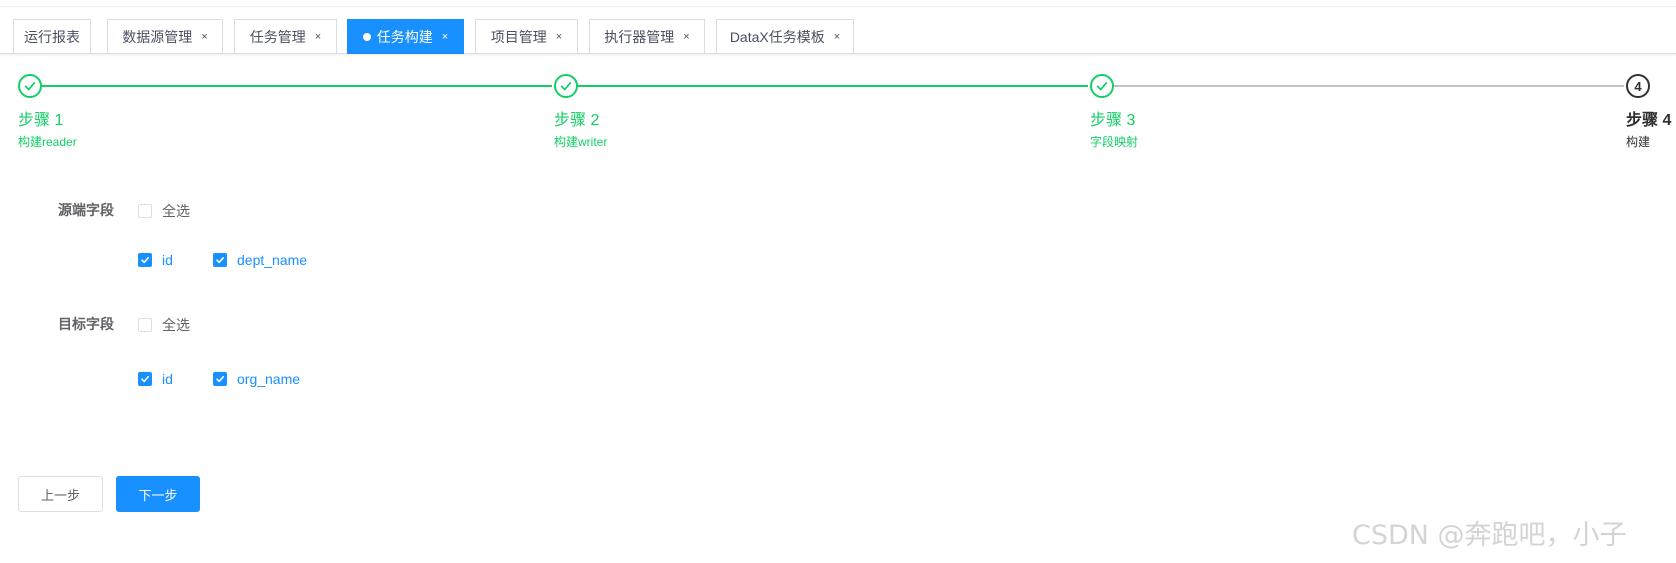 The width and height of the screenshot is (1676, 563). Describe the element at coordinates (1489, 535) in the screenshot. I see `watermark: CSDN @奔跑吧，小子` at that location.